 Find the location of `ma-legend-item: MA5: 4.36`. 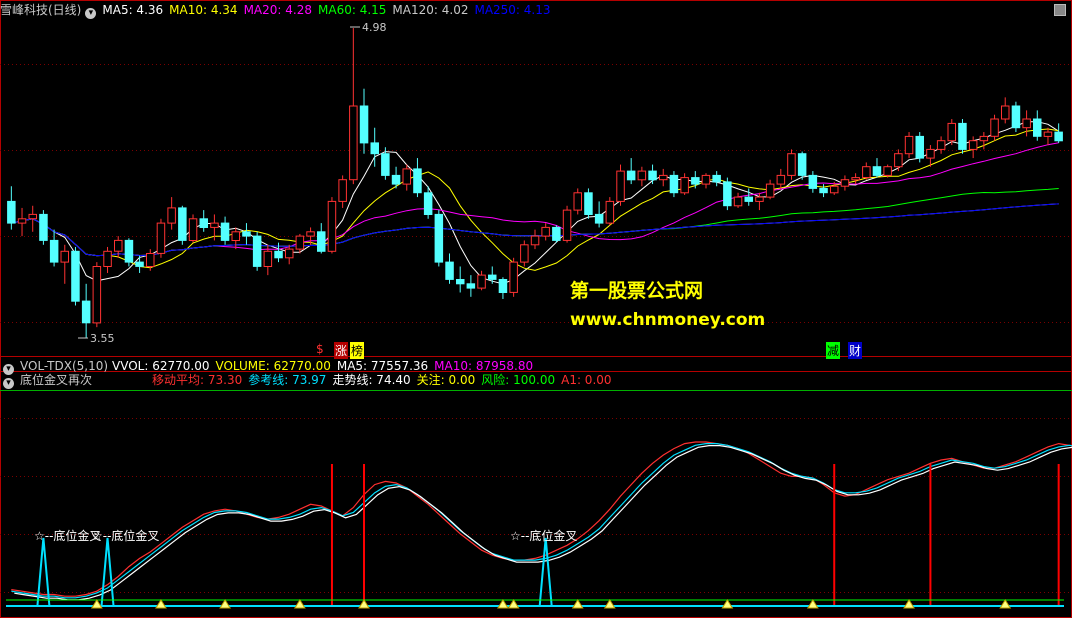

ma-legend-item: MA5: 4.36 is located at coordinates (133, 10).